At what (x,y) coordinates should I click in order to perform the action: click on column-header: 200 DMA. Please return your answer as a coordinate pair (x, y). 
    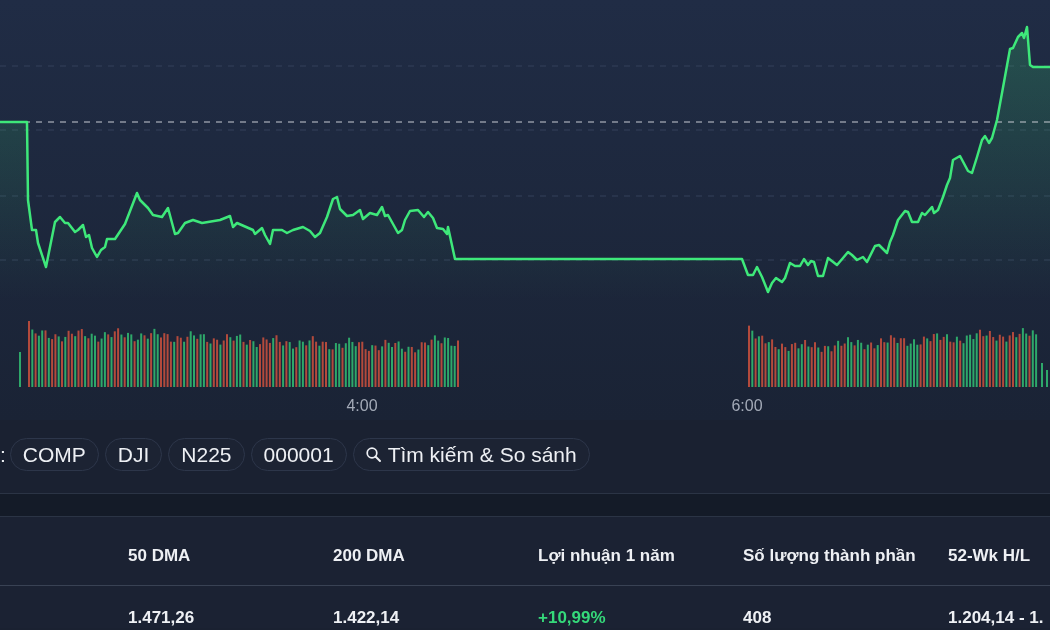
    Looking at the image, I should click on (369, 556).